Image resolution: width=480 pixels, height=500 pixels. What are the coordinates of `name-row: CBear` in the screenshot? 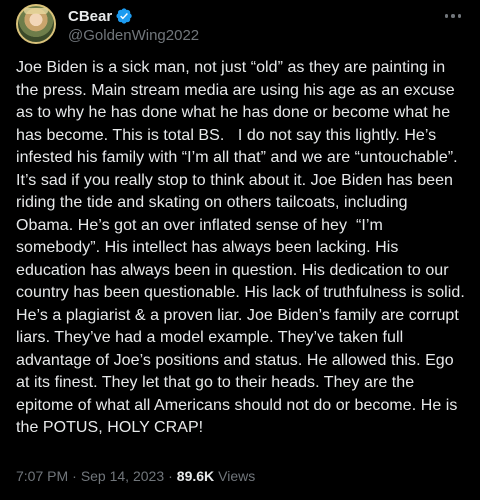 It's located at (100, 16).